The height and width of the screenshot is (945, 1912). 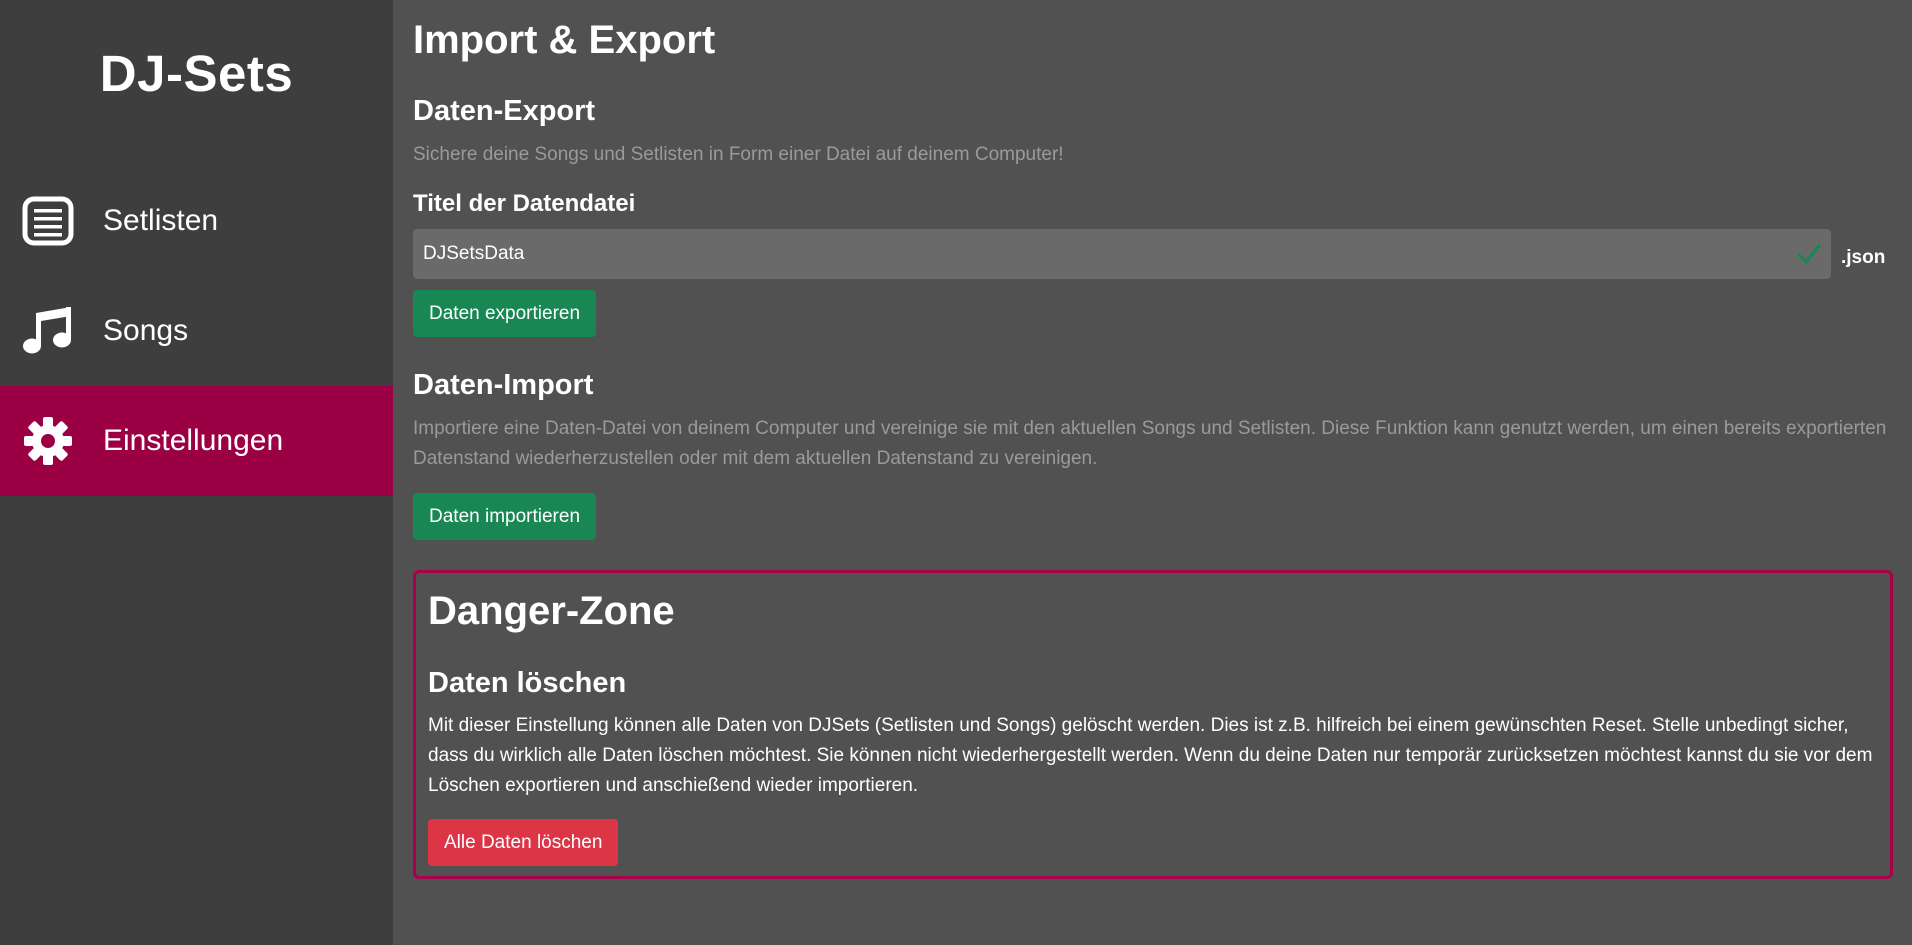 What do you see at coordinates (551, 611) in the screenshot?
I see `danger-zone-title: Danger-Zone` at bounding box center [551, 611].